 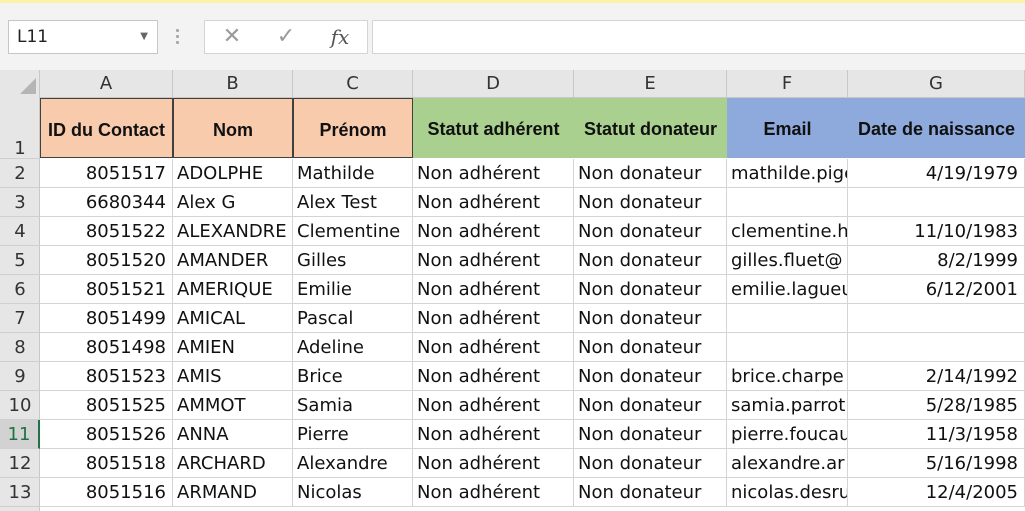 I want to click on insert-function-icon: fx, so click(x=340, y=37).